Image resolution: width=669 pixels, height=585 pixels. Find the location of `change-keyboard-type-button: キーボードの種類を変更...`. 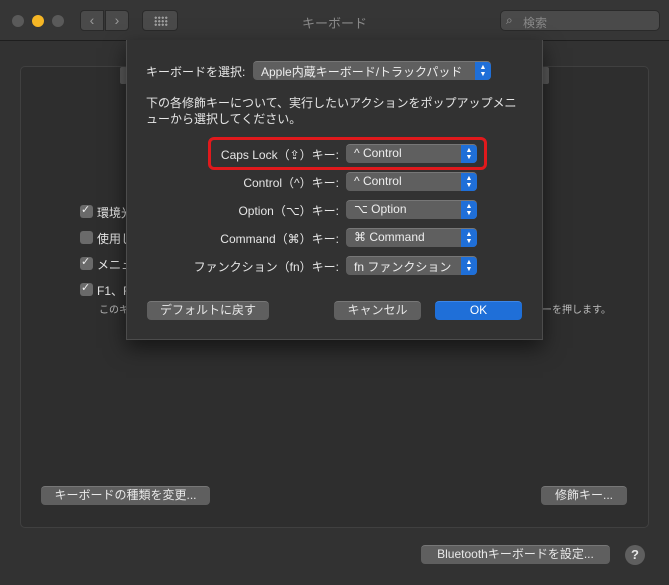

change-keyboard-type-button: キーボードの種類を変更... is located at coordinates (125, 495).